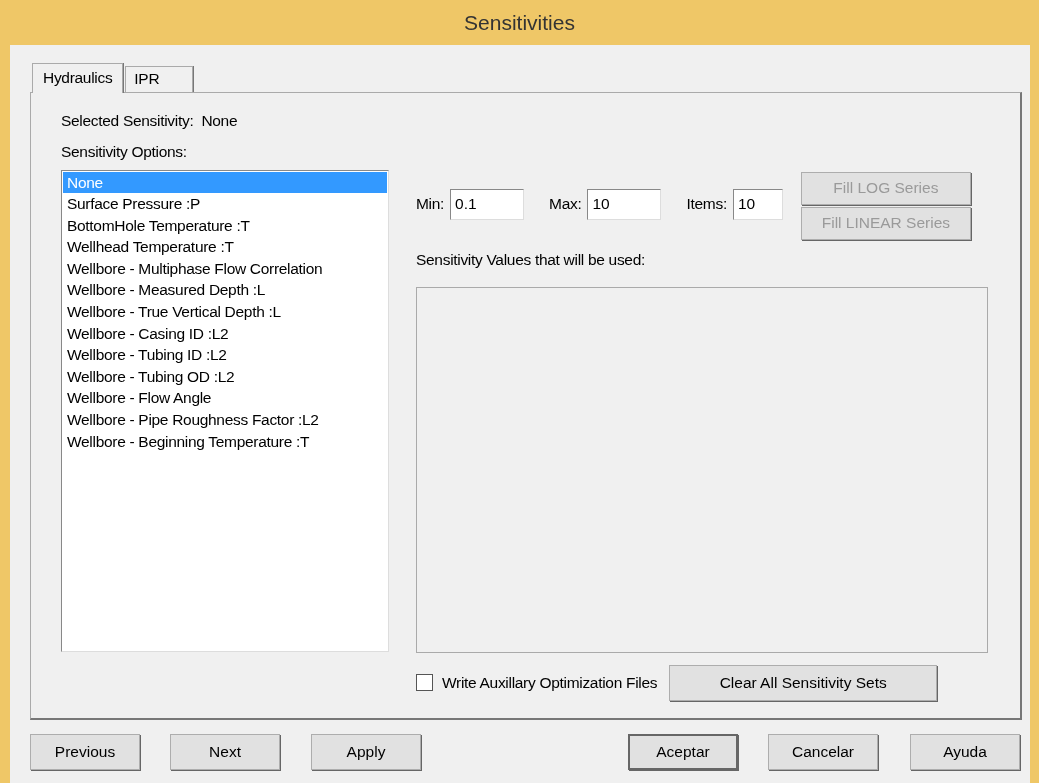  I want to click on footer-button: Previous, so click(85, 752).